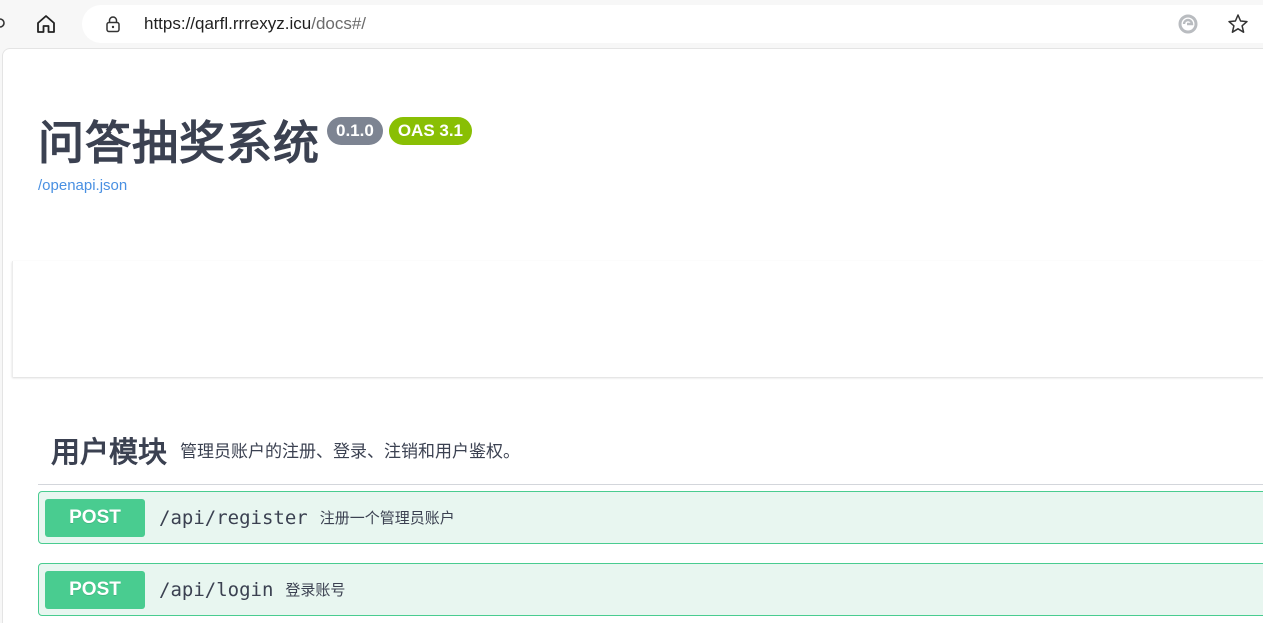  What do you see at coordinates (216, 589) in the screenshot?
I see `operation-path: /api/login` at bounding box center [216, 589].